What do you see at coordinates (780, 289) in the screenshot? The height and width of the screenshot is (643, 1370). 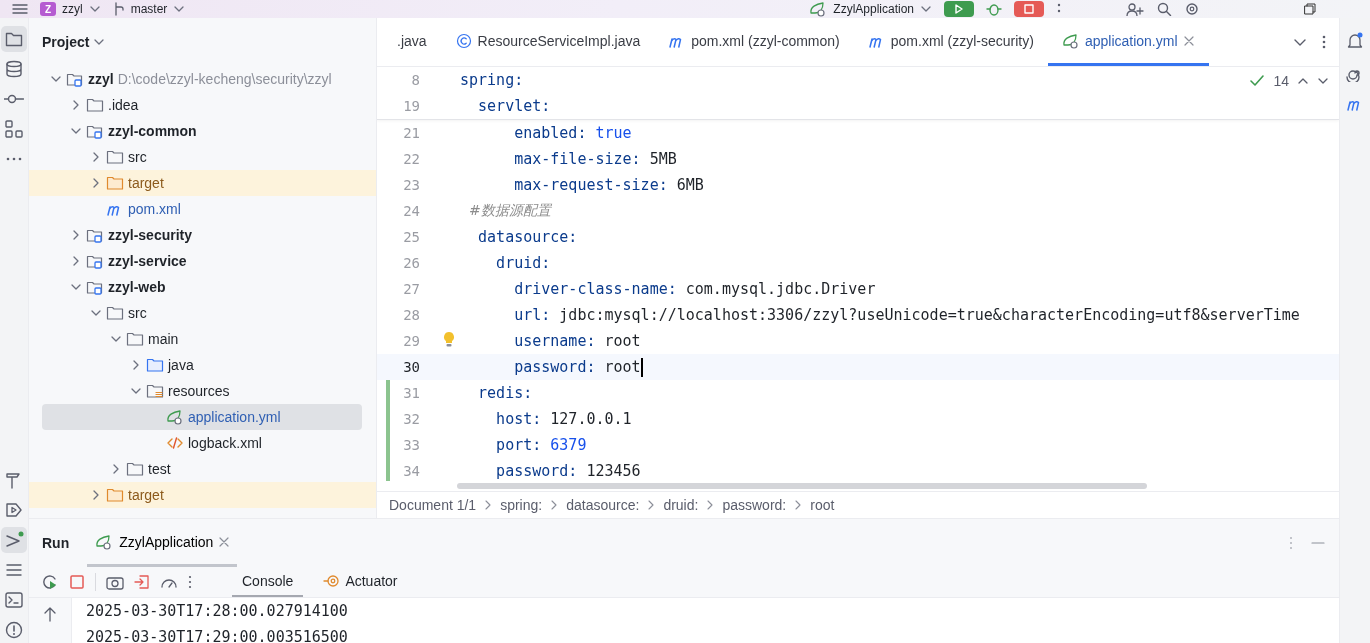 I see `yaml-value: com.mysql.jdbc.Driver` at bounding box center [780, 289].